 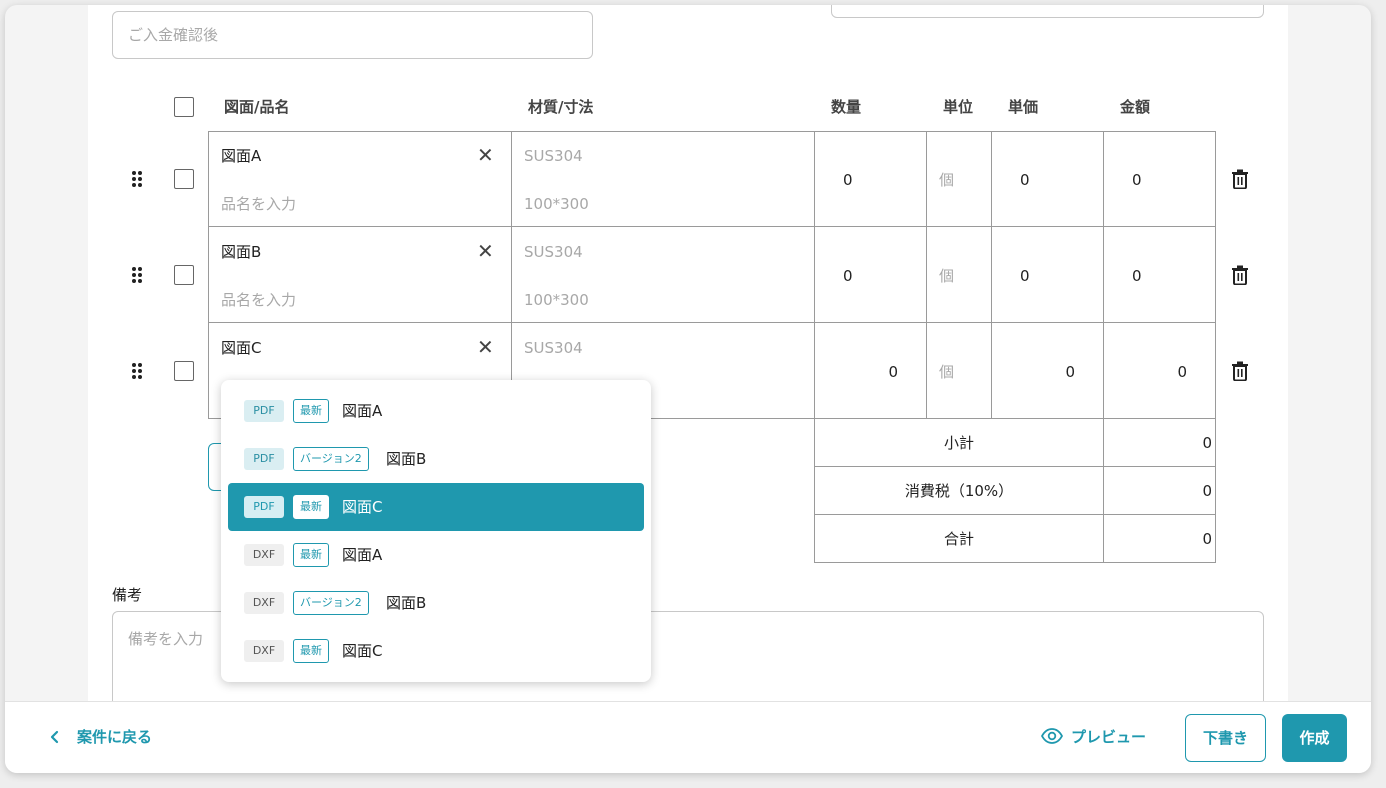 What do you see at coordinates (241, 156) in the screenshot?
I see `drawing-name: 図面A` at bounding box center [241, 156].